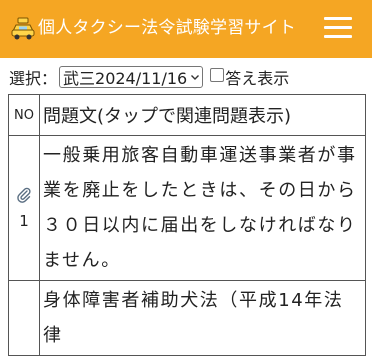 This screenshot has width=372, height=356. Describe the element at coordinates (125, 78) in the screenshot. I see `exam-select-value: 武三2024/11/16` at that location.